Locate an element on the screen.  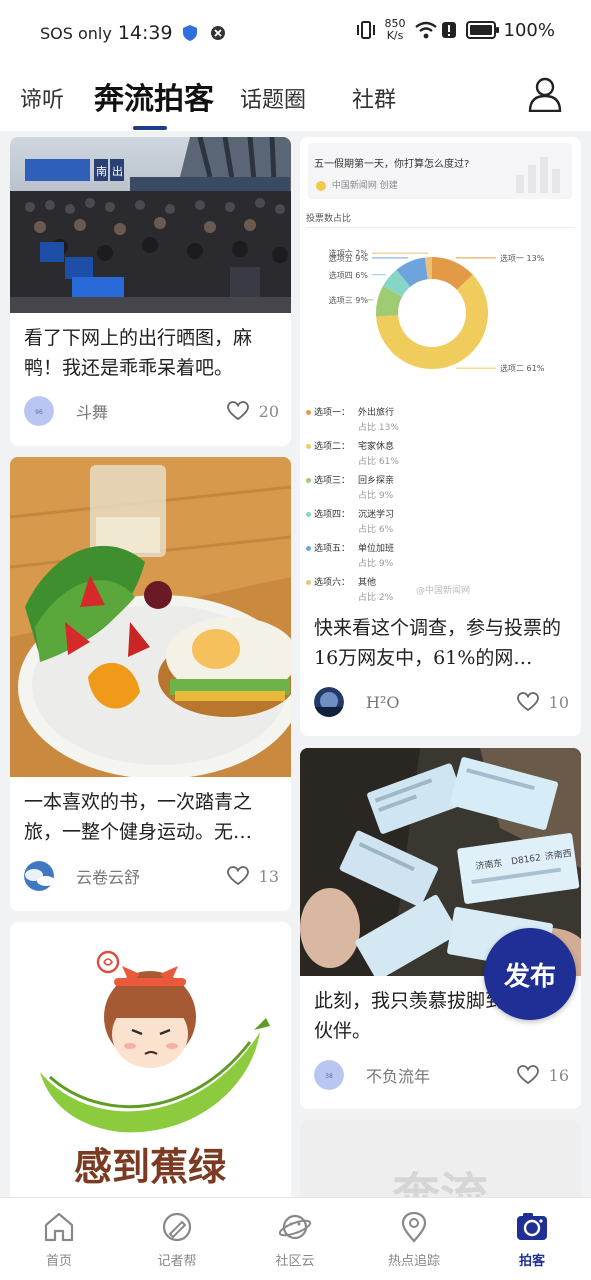
camera-icon is located at coordinates (532, 1226).